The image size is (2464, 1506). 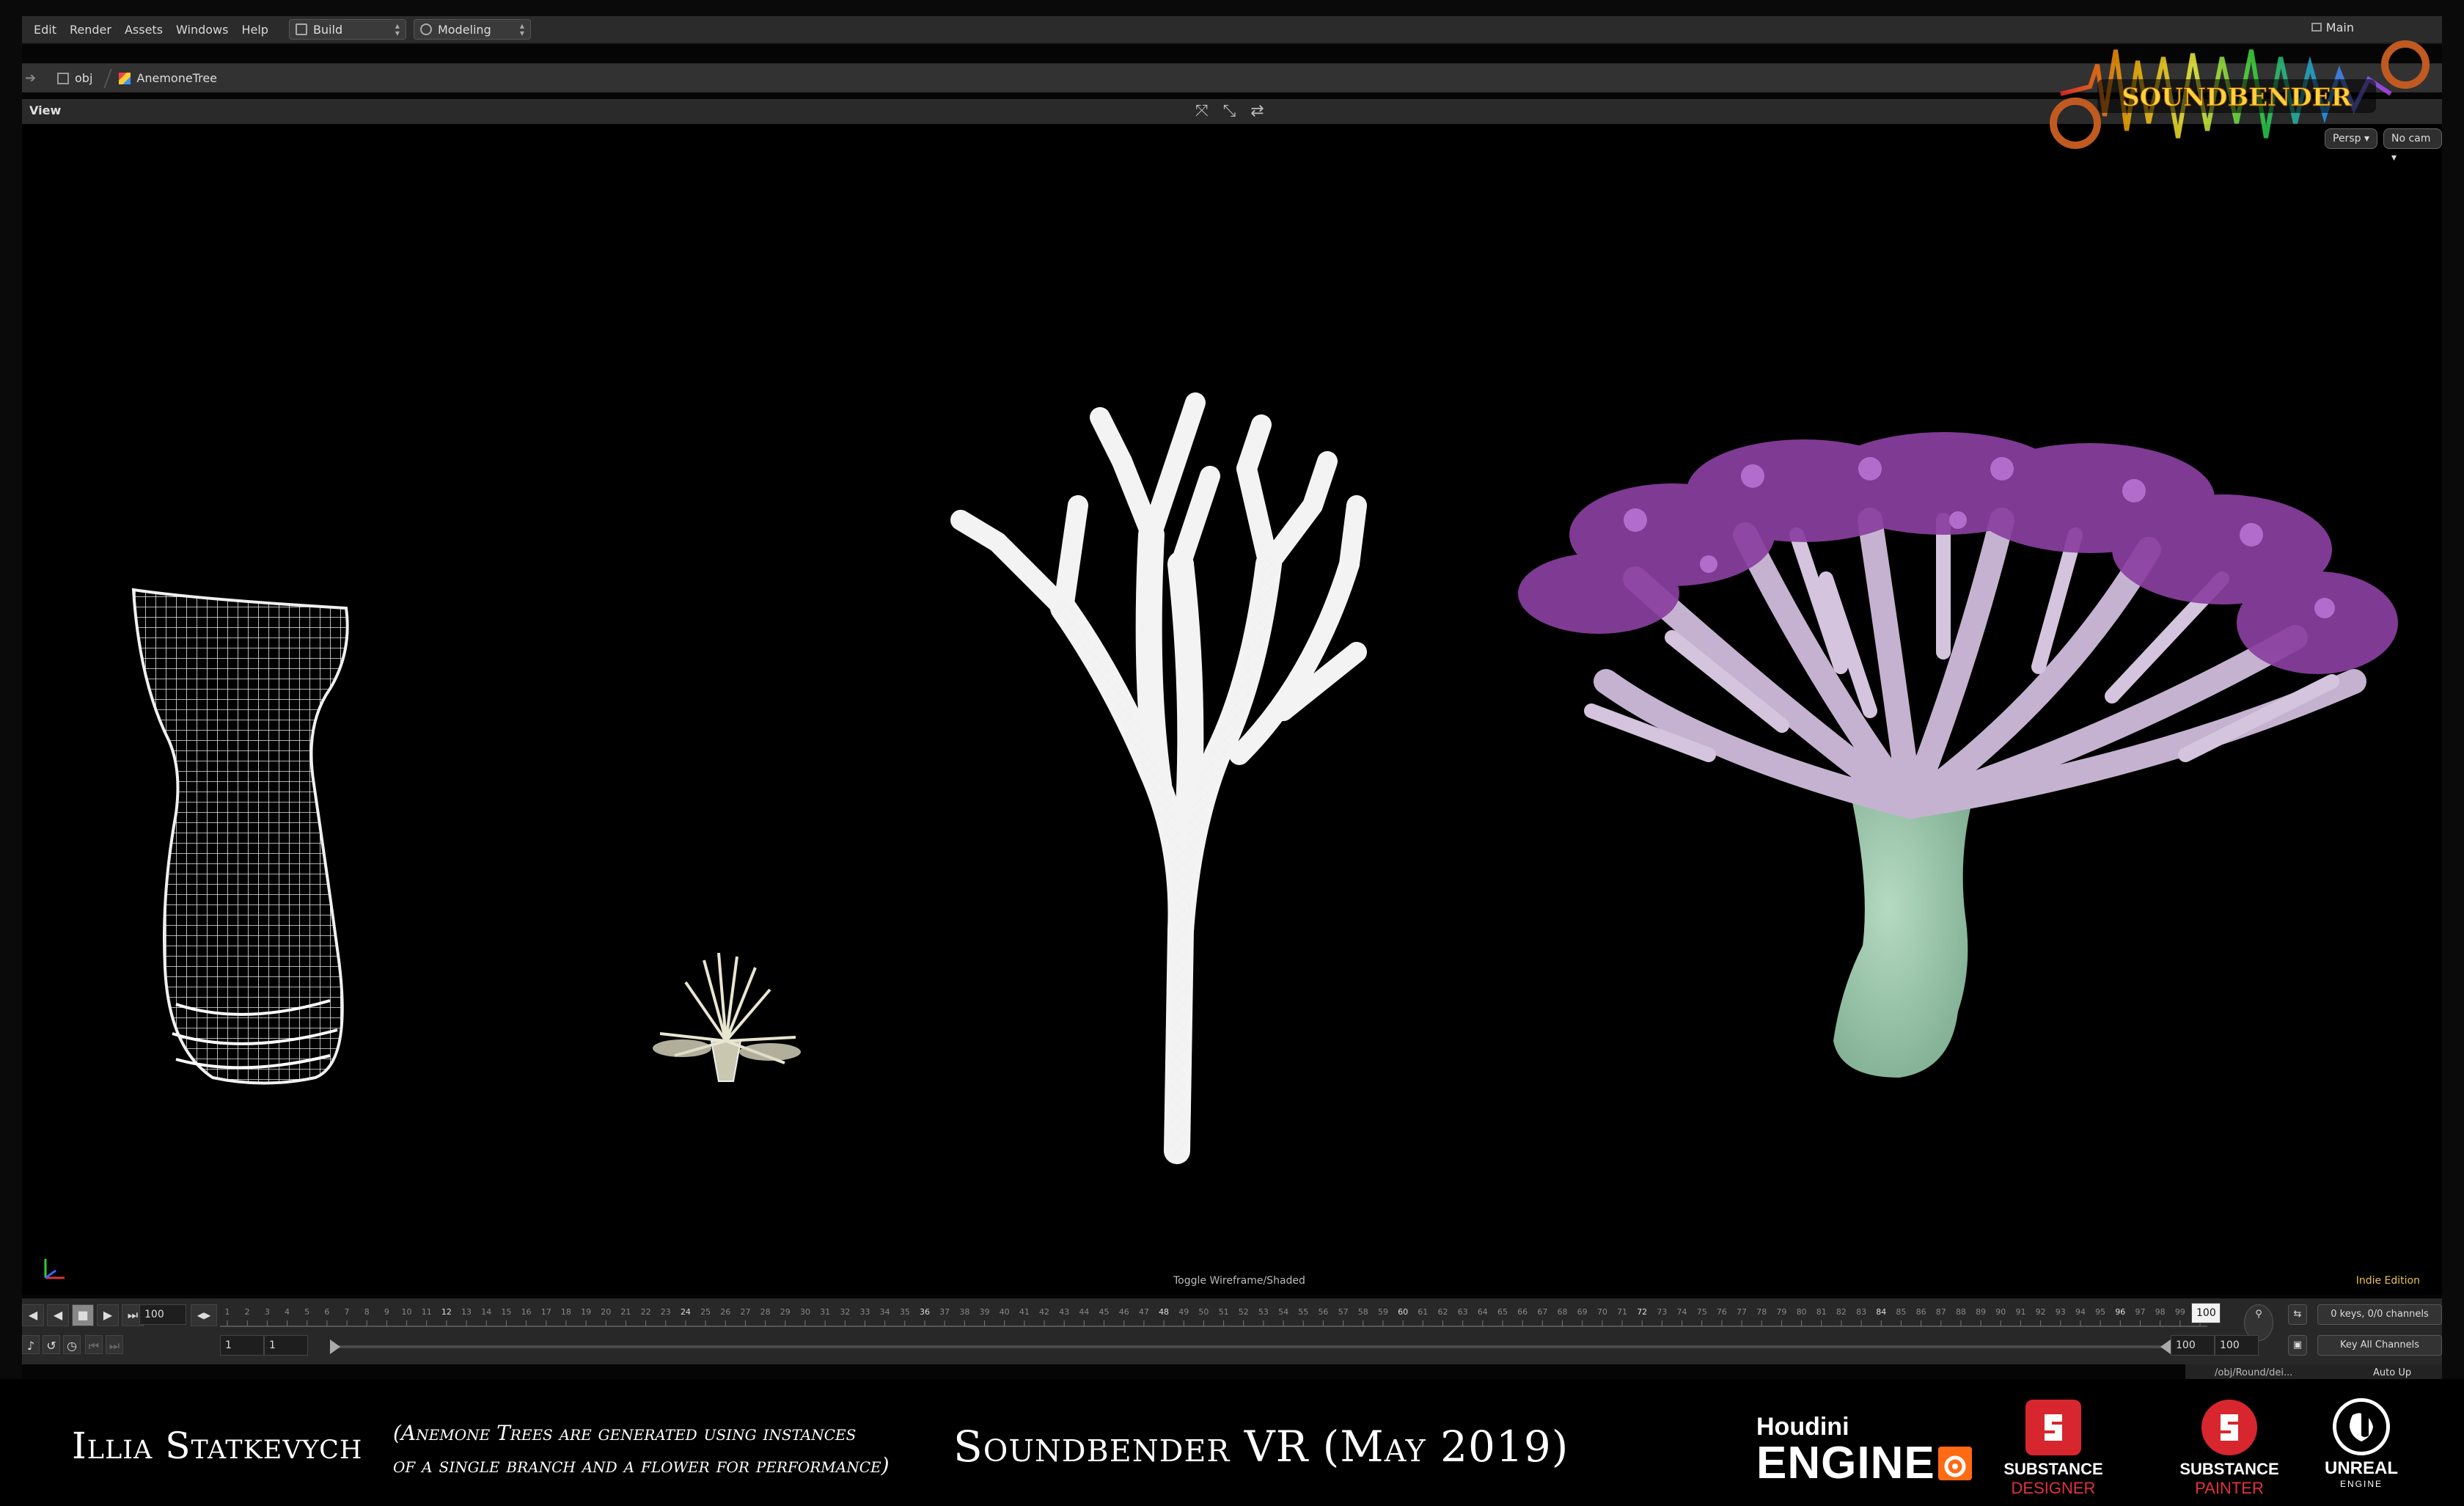 What do you see at coordinates (242, 1345) in the screenshot?
I see `start-frame-field: 1` at bounding box center [242, 1345].